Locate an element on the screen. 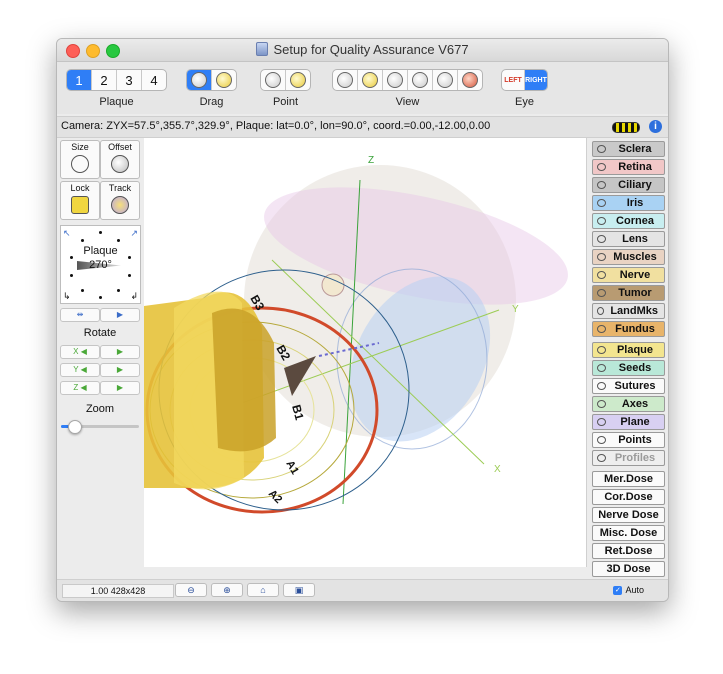  flip-button: ⇹ is located at coordinates (80, 315).